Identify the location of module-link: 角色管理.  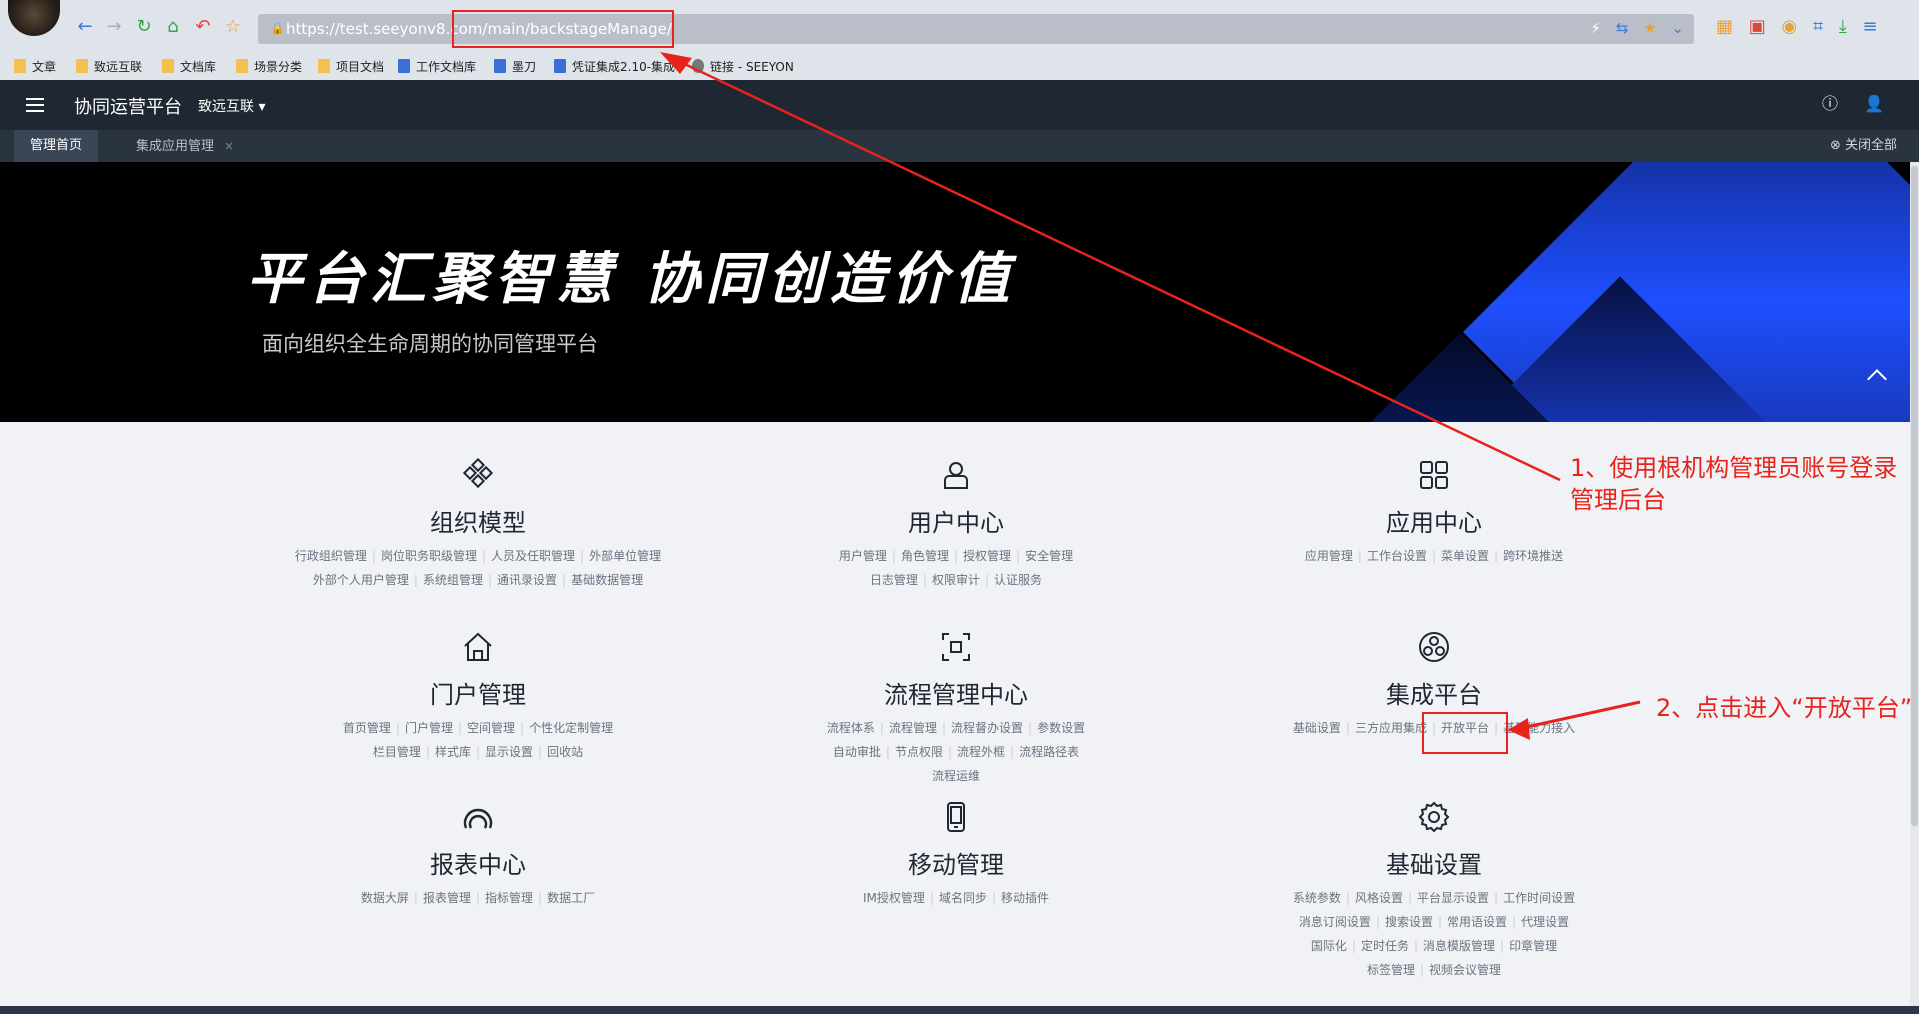
(925, 556).